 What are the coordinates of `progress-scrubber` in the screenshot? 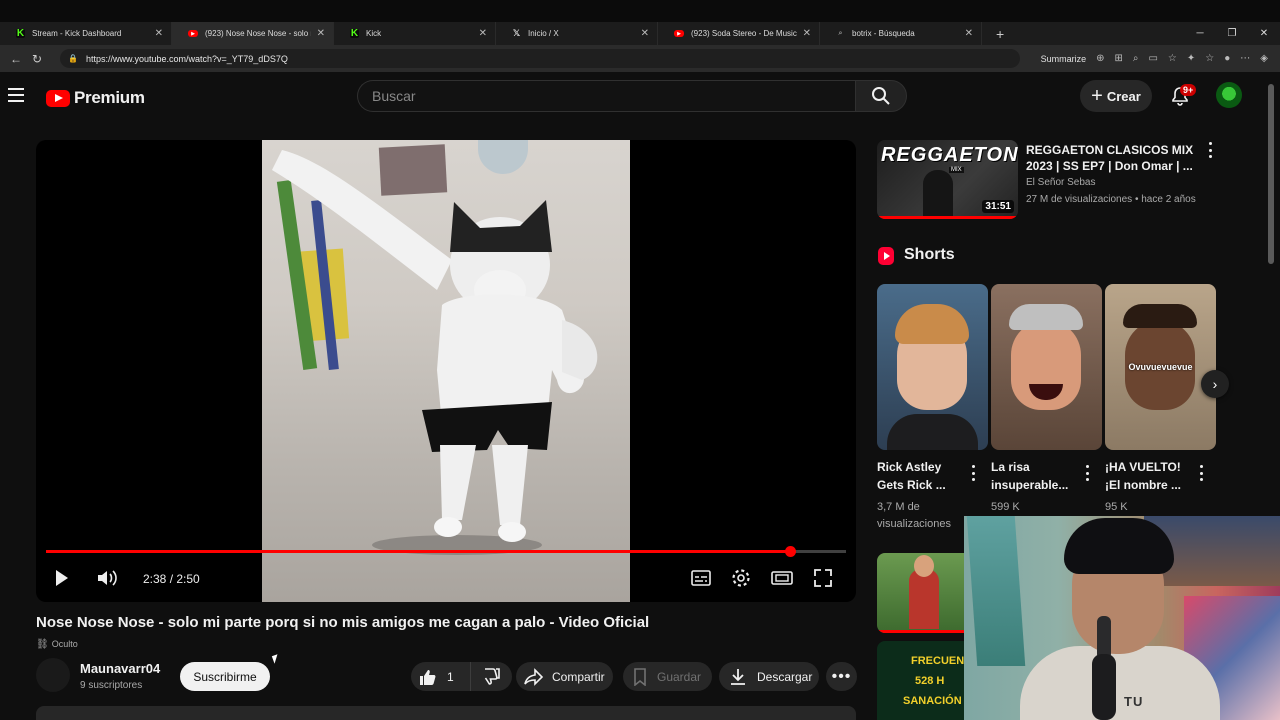 It's located at (790, 551).